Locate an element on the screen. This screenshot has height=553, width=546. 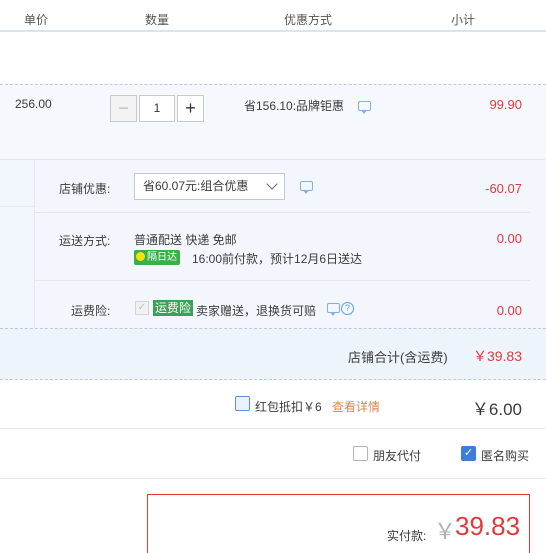
quantity-increase-button: + is located at coordinates (190, 108).